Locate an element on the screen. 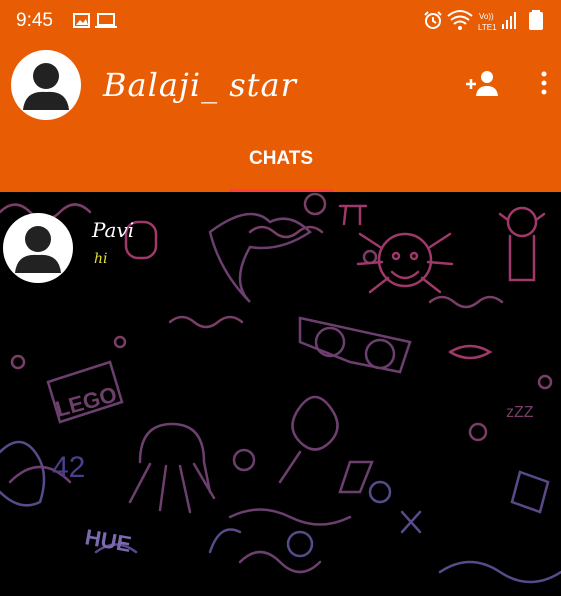 This screenshot has width=561, height=596. volte-icon: Vo)) LTE1 is located at coordinates (487, 22).